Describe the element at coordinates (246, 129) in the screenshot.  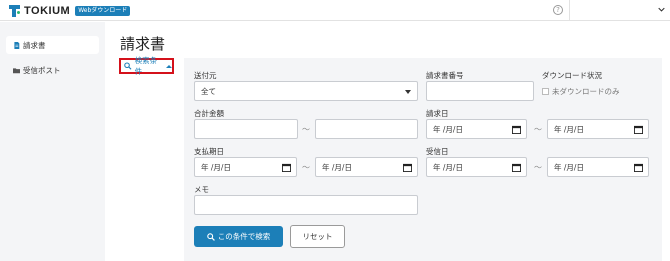
I see `total-amount-from-input` at that location.